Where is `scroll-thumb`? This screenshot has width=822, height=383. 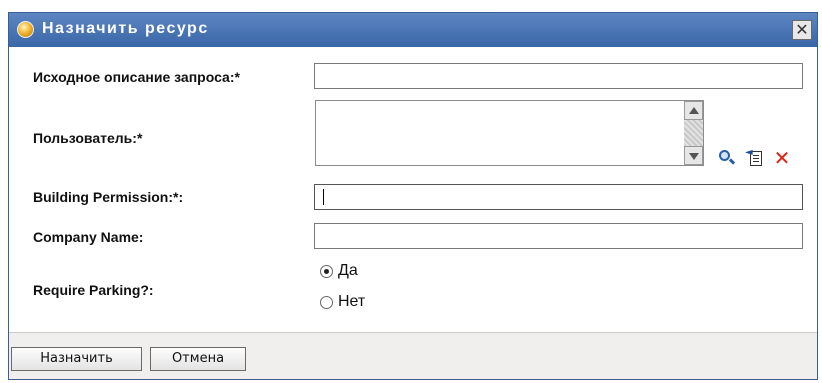
scroll-thumb is located at coordinates (693, 133).